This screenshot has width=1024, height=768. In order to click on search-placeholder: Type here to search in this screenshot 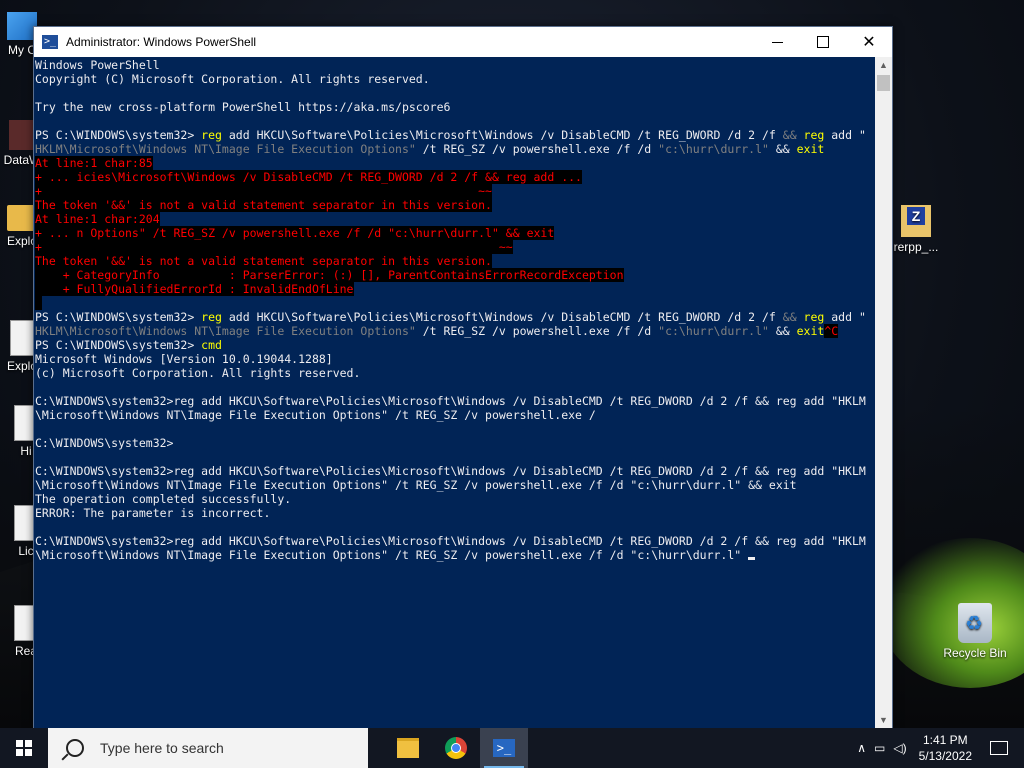, I will do `click(162, 748)`.